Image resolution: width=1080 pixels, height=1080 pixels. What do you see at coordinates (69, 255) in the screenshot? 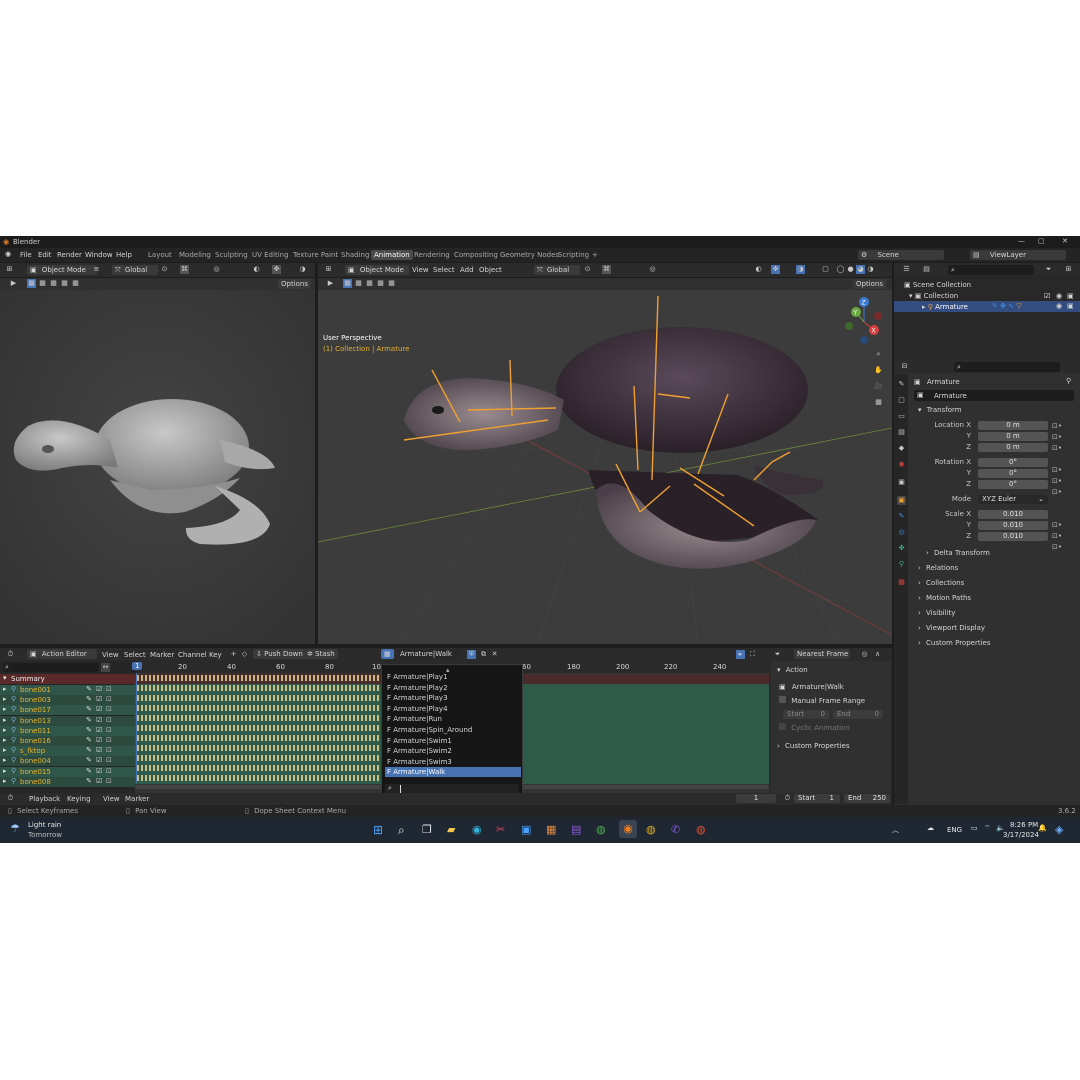
I see `menu-render: Render` at bounding box center [69, 255].